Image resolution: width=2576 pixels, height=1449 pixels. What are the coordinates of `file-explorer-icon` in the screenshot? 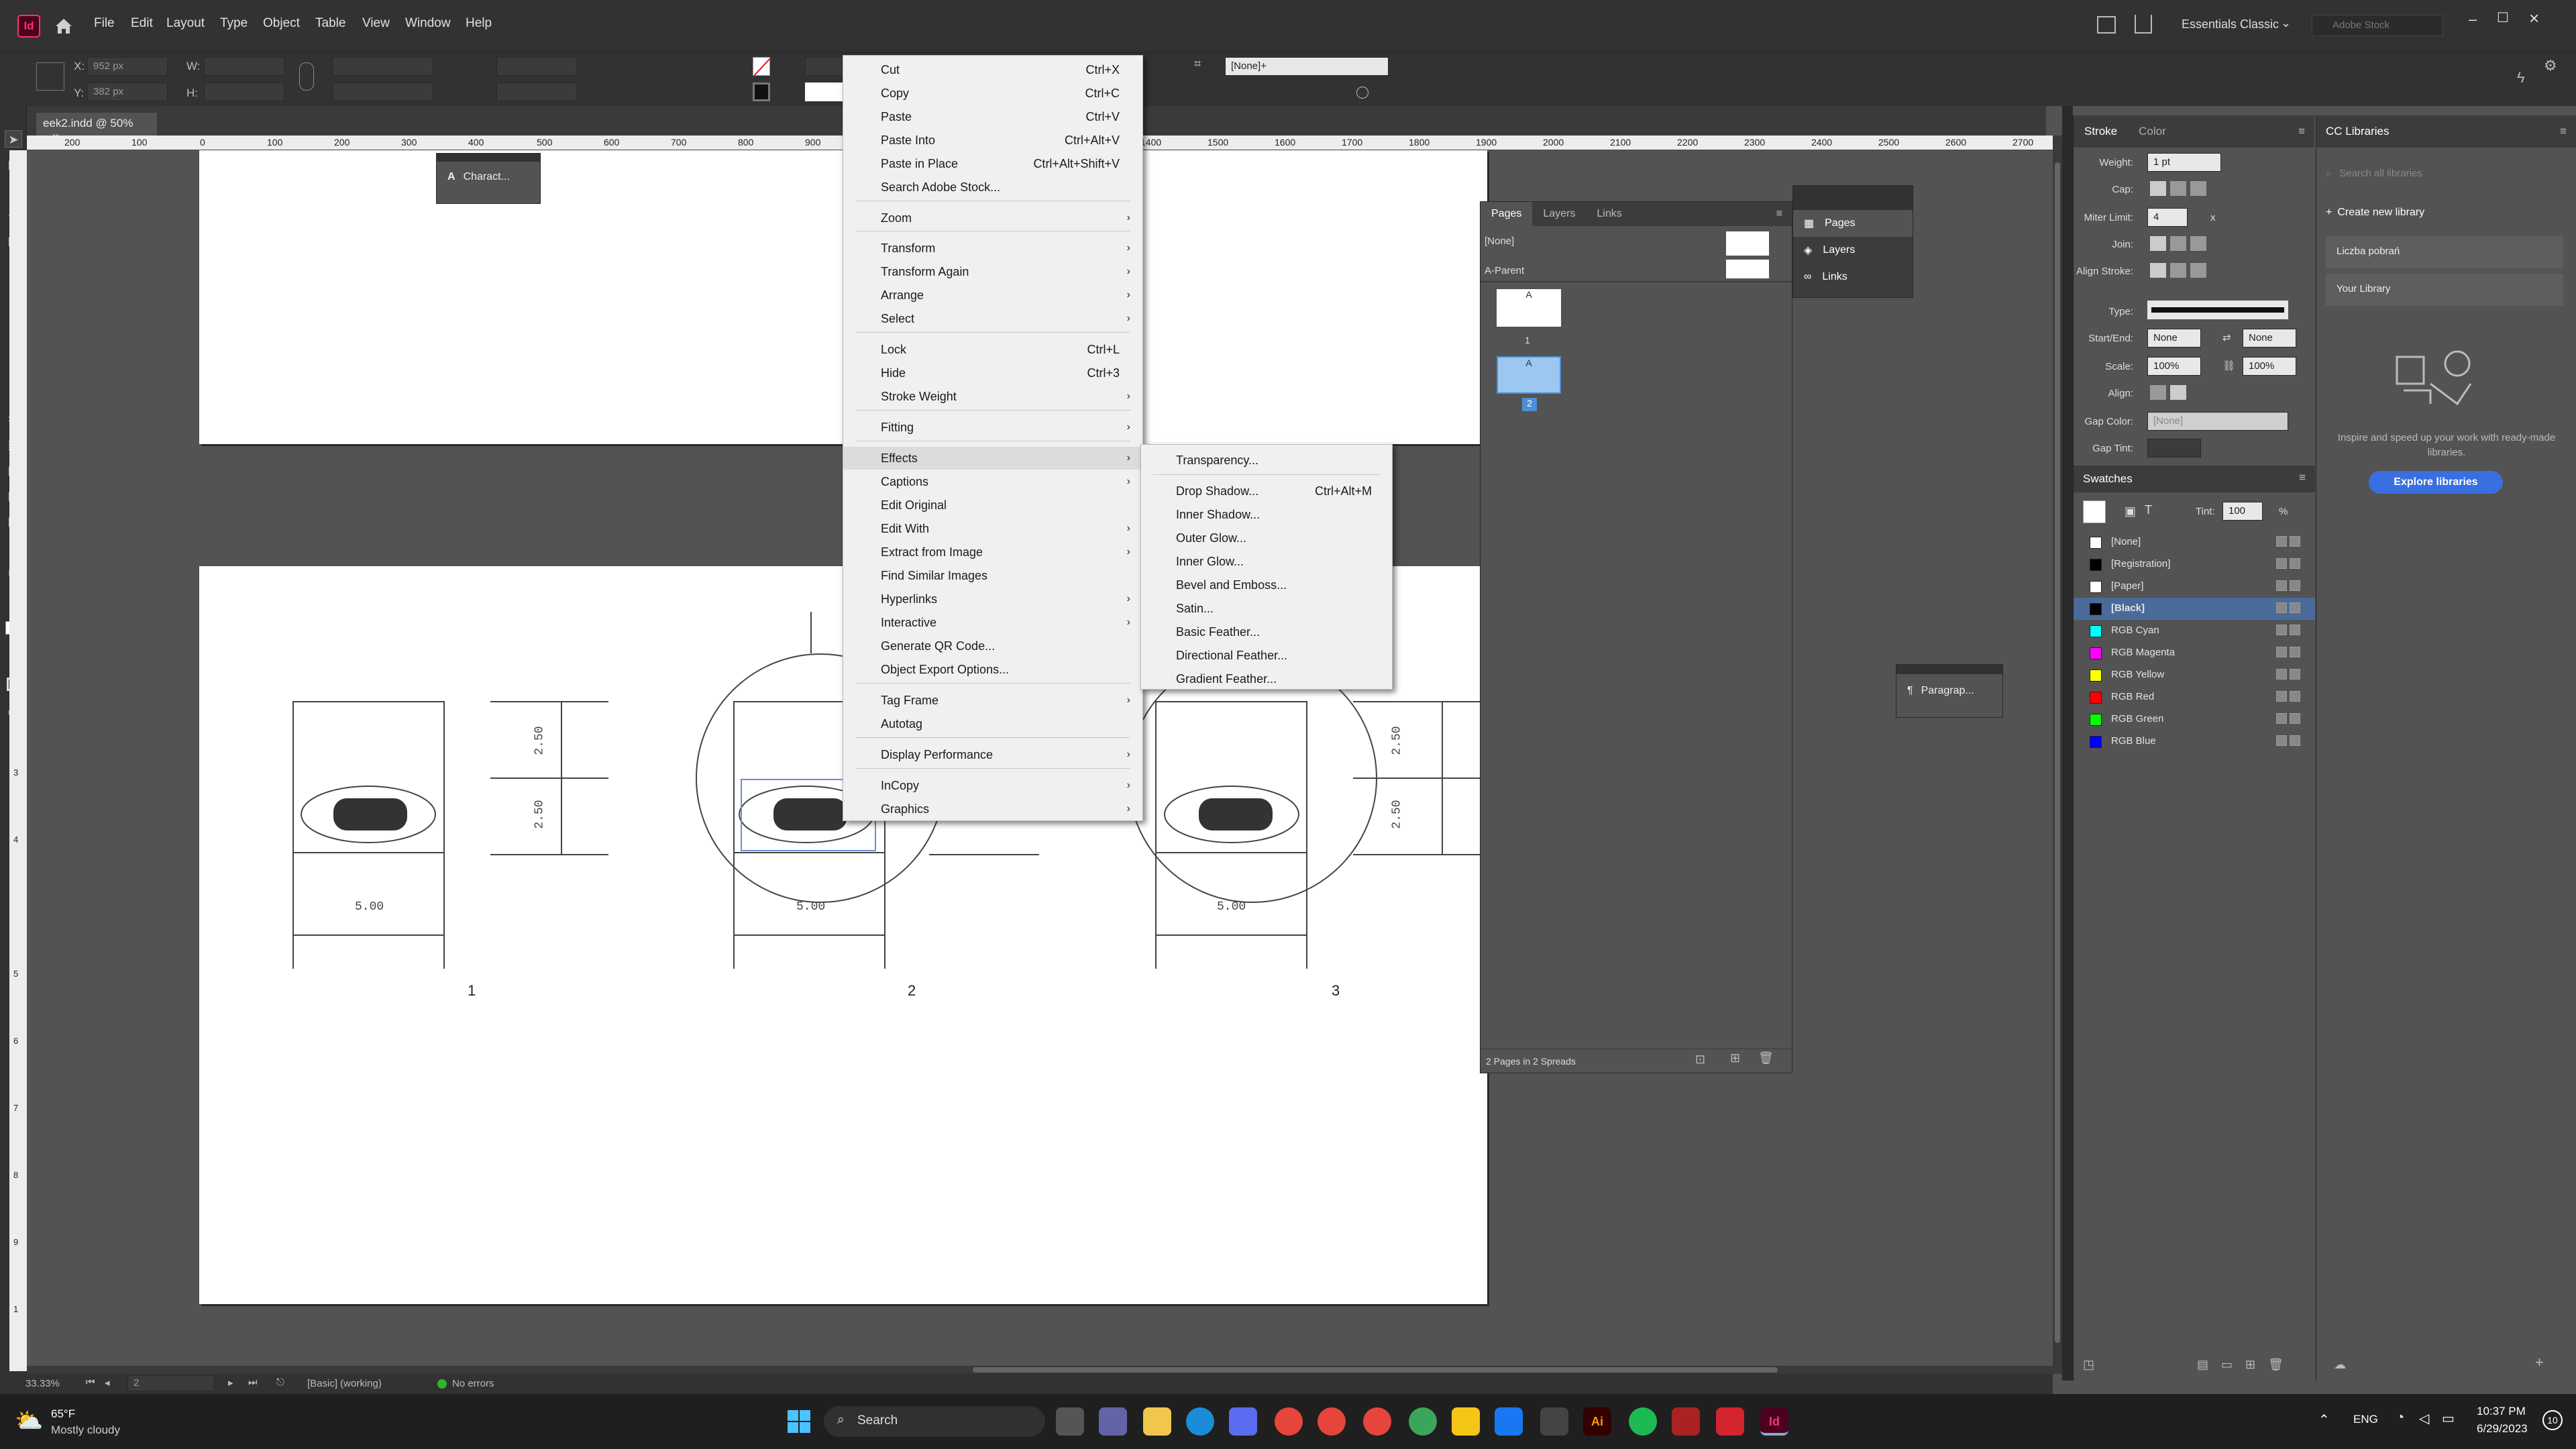 It's located at (1157, 1421).